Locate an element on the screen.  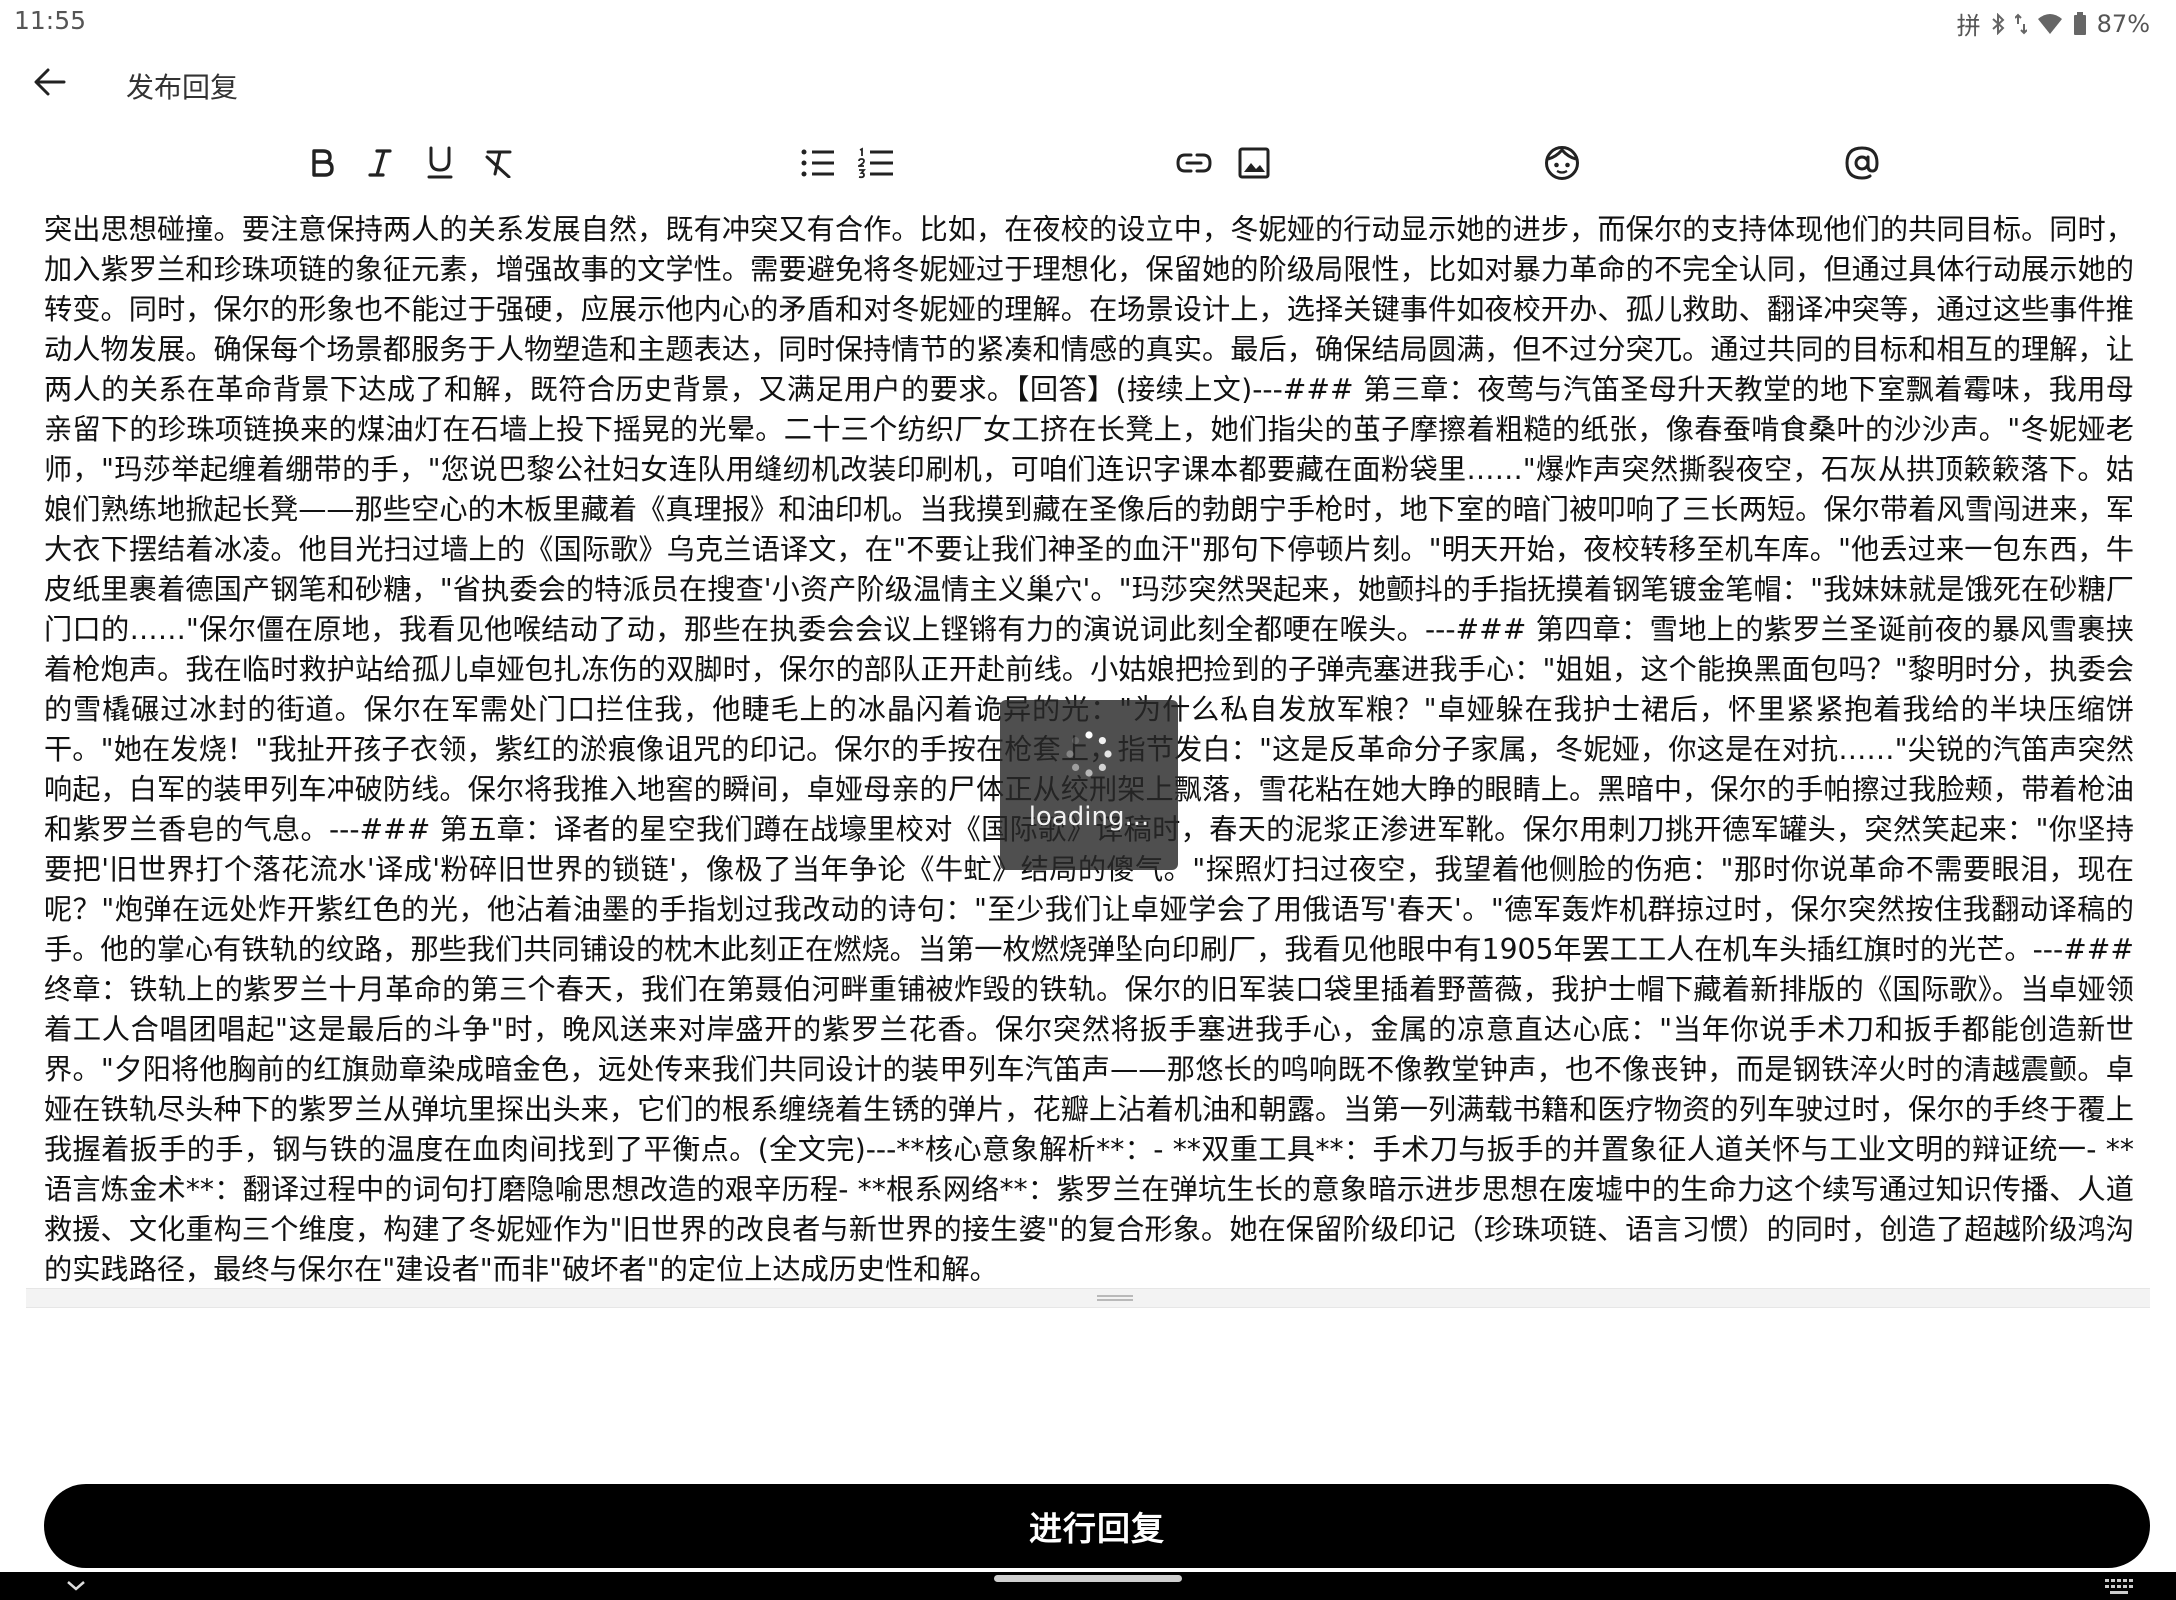
bold-icon is located at coordinates (322, 163).